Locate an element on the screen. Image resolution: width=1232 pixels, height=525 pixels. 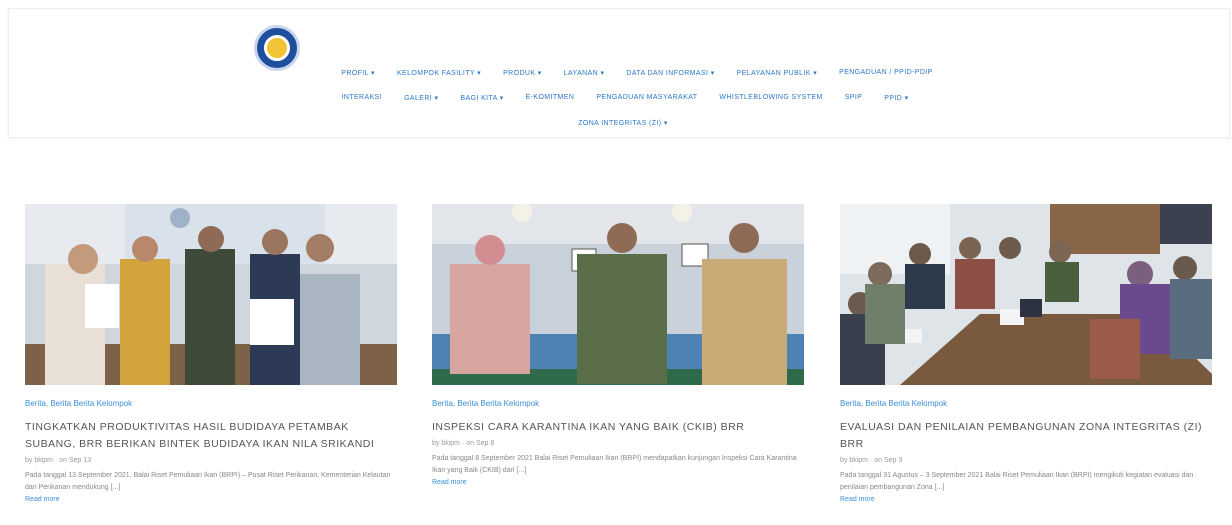
logo-emblem-icon is located at coordinates (277, 48).